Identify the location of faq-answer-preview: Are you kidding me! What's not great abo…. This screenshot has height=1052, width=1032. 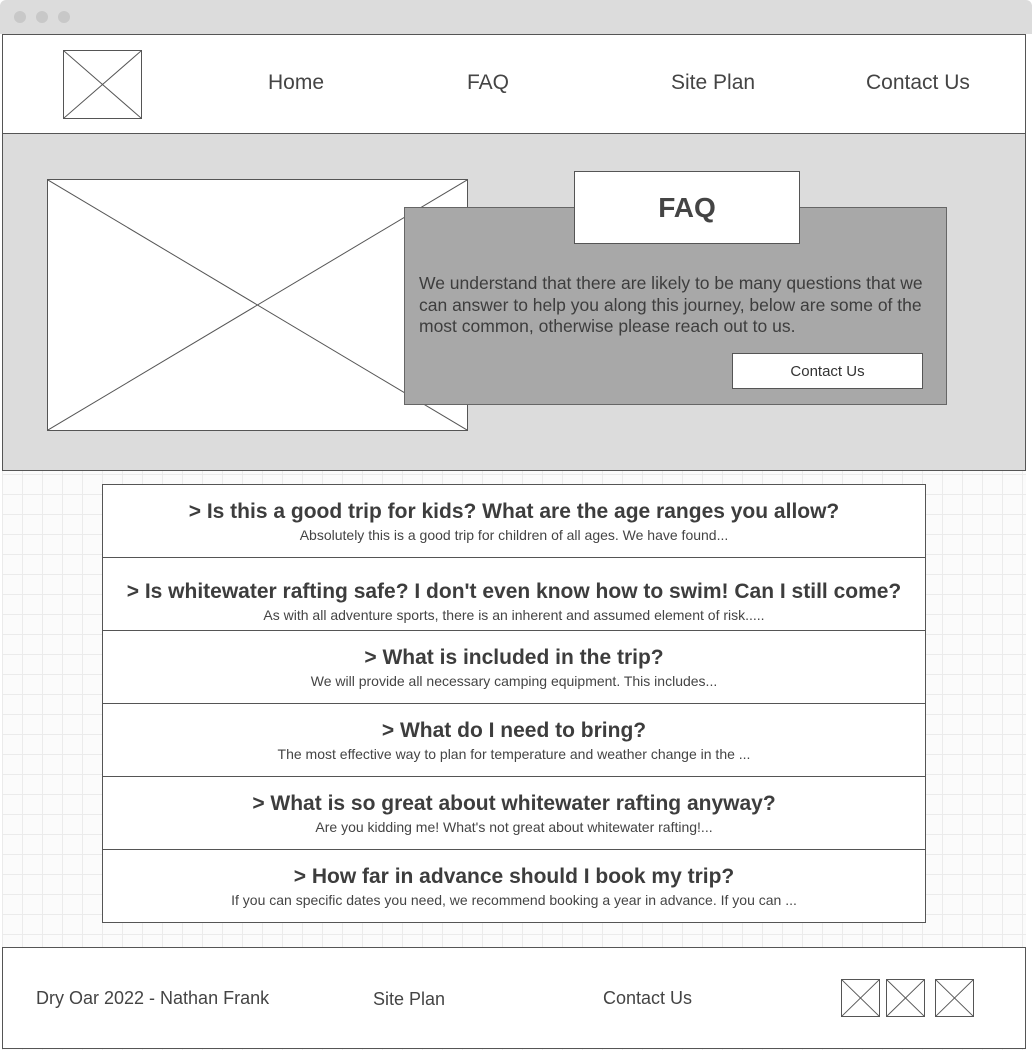
(514, 827).